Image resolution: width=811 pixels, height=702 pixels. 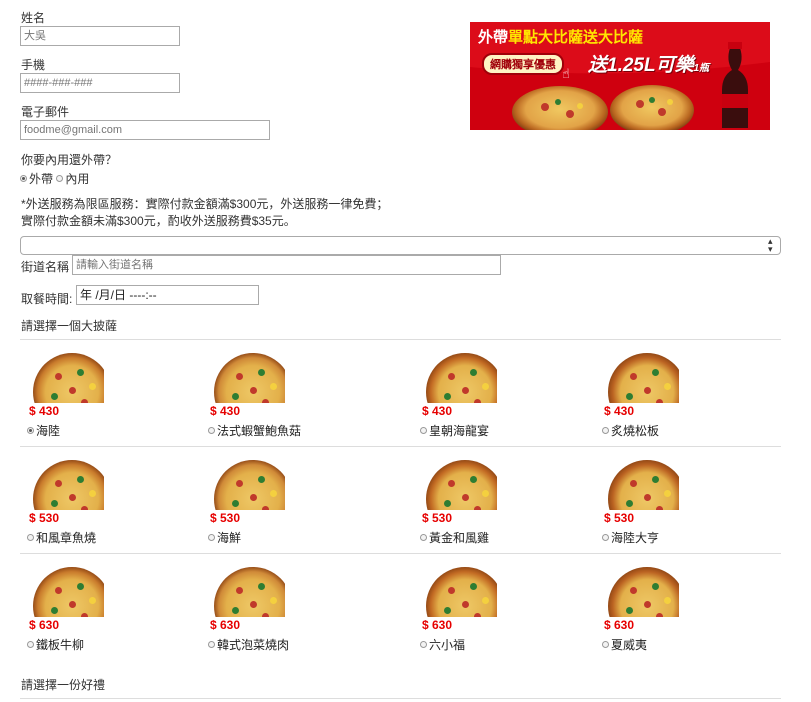 What do you see at coordinates (111, 611) in the screenshot?
I see `pizza-option: $ 630 鐵板牛柳` at bounding box center [111, 611].